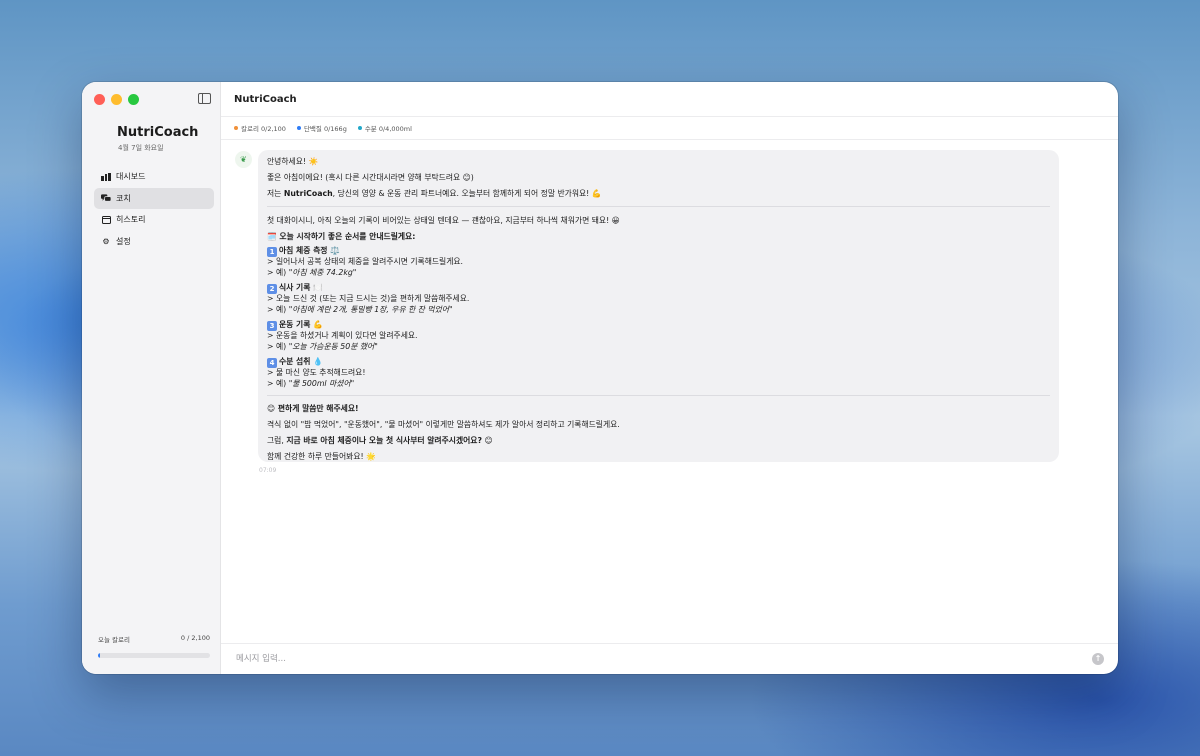 The image size is (1200, 756). I want to click on coach-avatar: ❦, so click(243, 159).